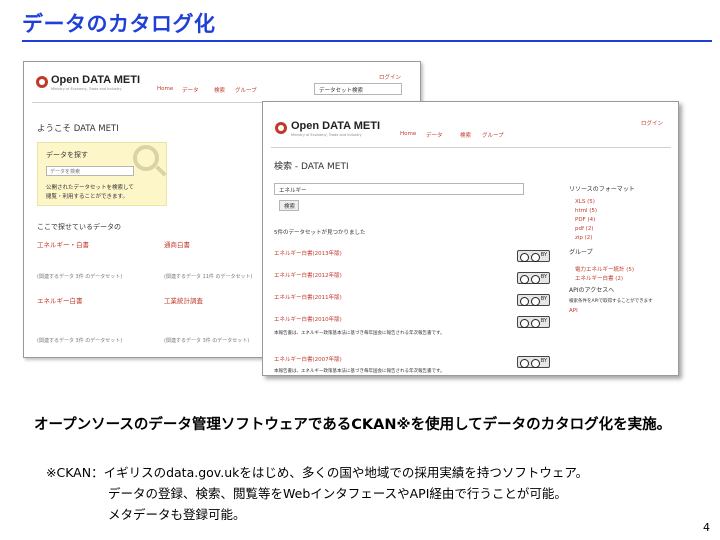 This screenshot has width=720, height=540. What do you see at coordinates (533, 278) in the screenshot?
I see `cc-license-badge-2: BY` at bounding box center [533, 278].